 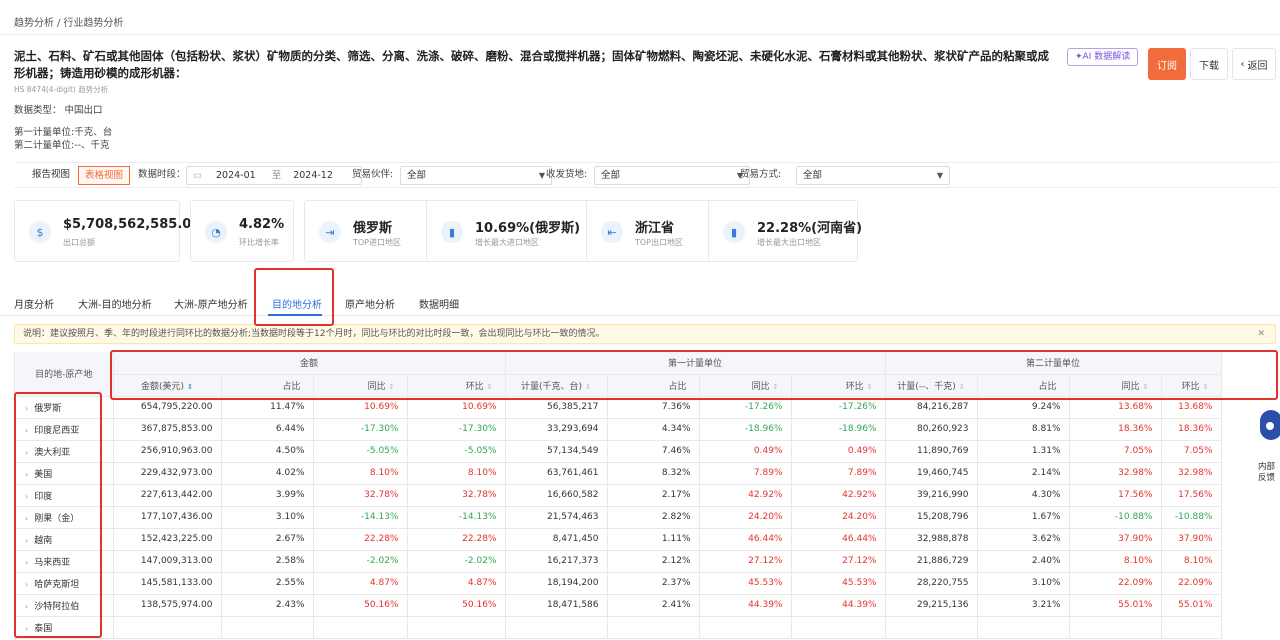 I want to click on table-cell: -18.96%, so click(x=745, y=429).